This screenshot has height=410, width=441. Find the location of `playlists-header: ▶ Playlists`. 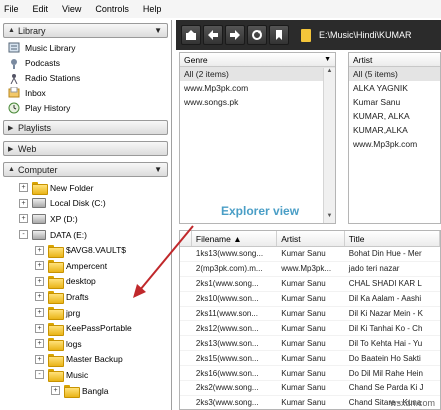

playlists-header: ▶ Playlists is located at coordinates (85, 127).